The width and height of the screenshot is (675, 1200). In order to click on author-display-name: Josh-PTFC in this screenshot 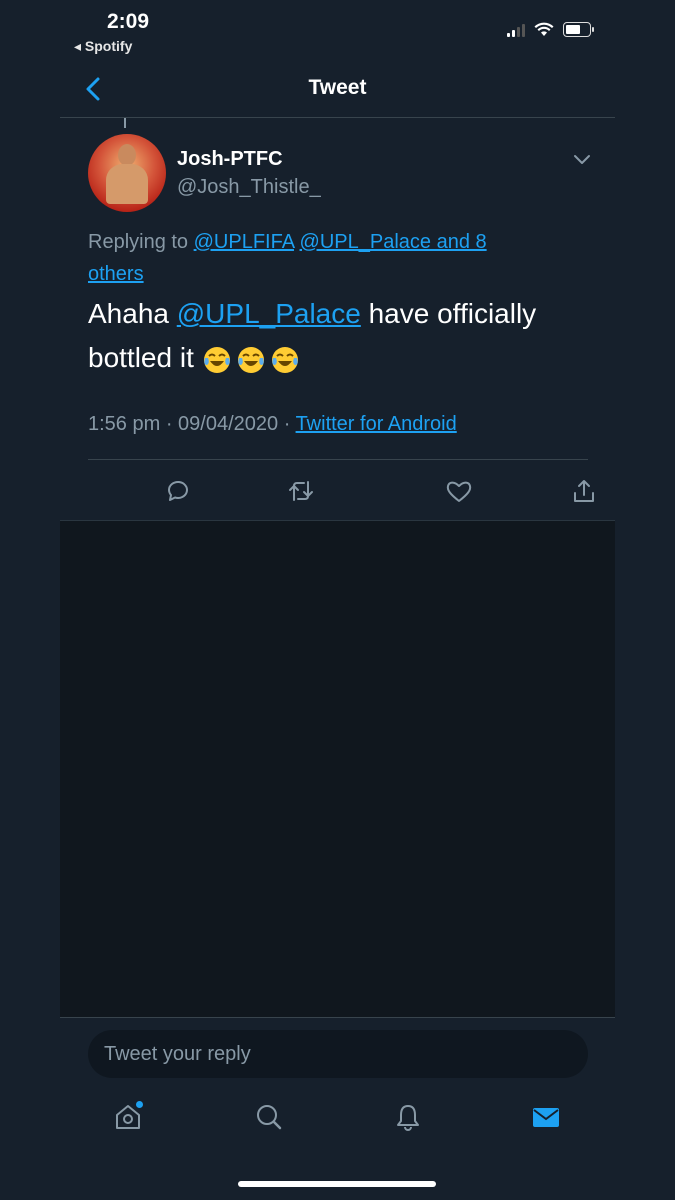, I will do `click(230, 159)`.